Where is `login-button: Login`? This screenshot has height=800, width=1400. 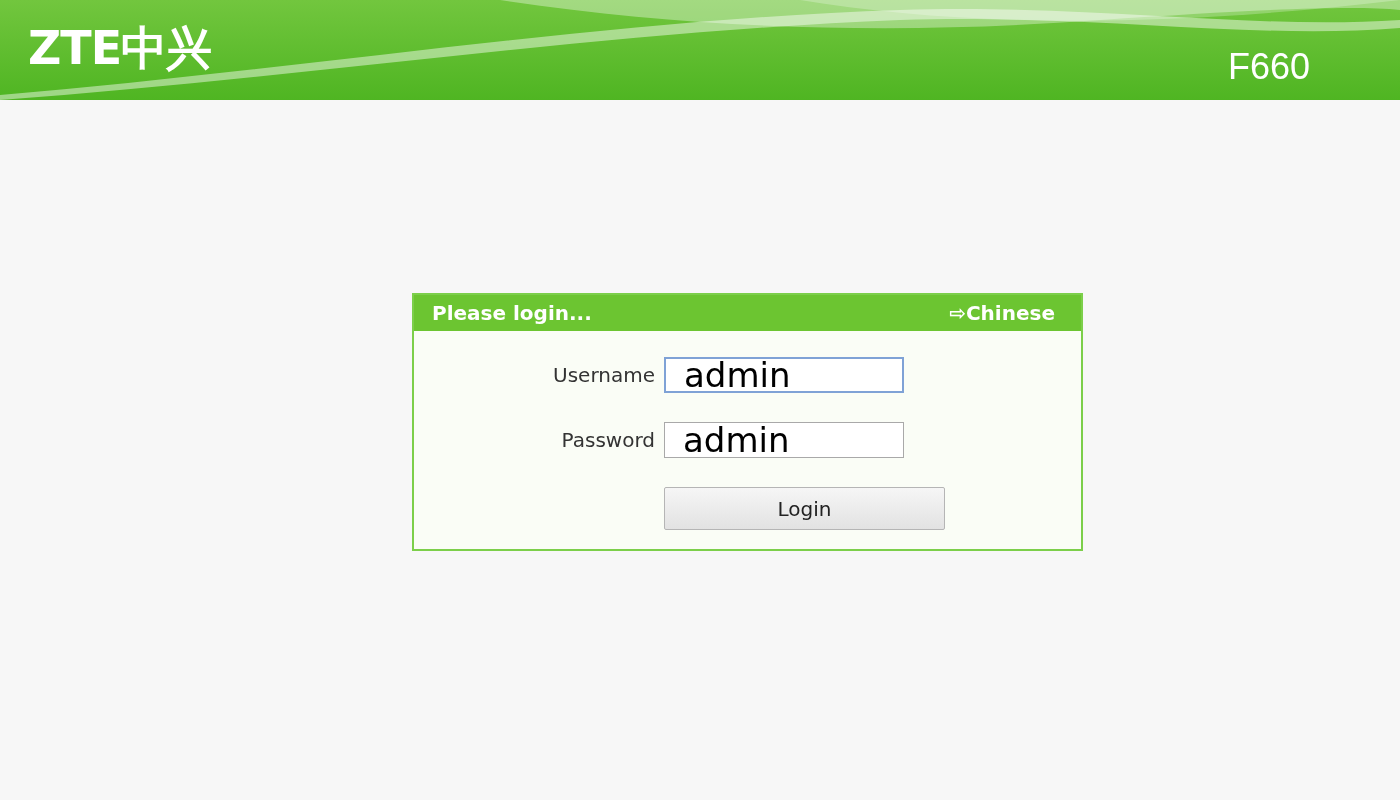 login-button: Login is located at coordinates (804, 508).